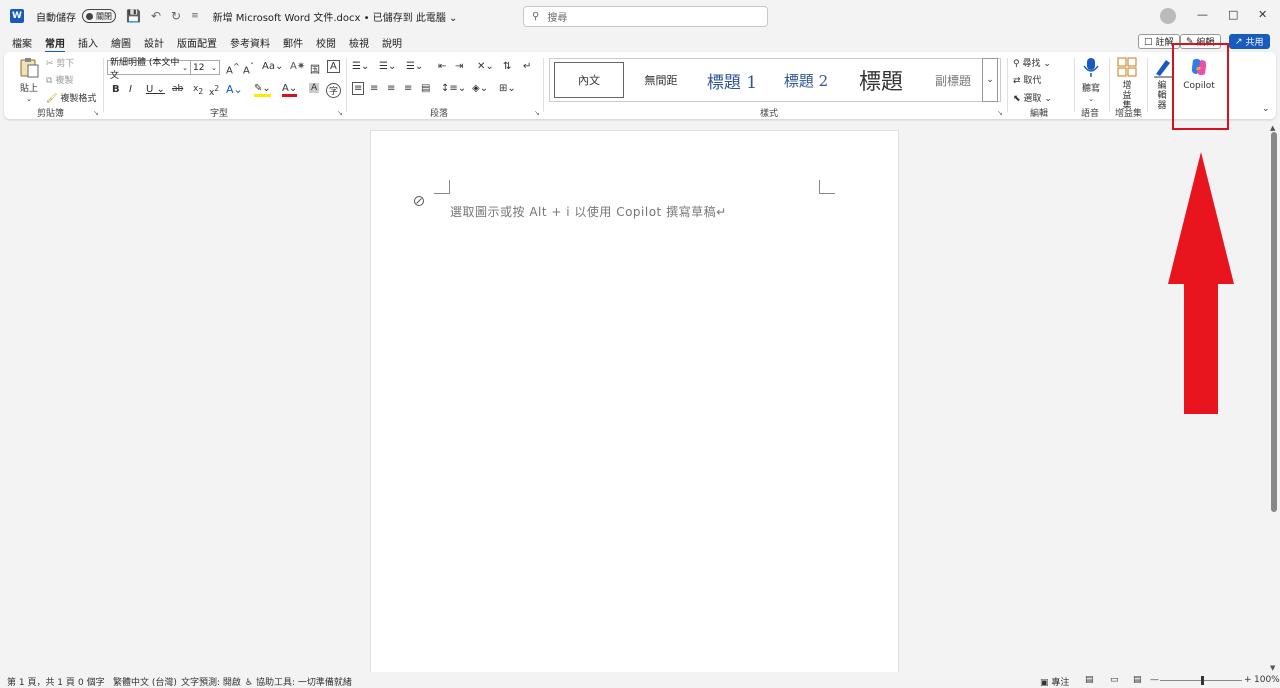 Image resolution: width=1280 pixels, height=688 pixels. I want to click on style-subtitle: 副標題, so click(953, 80).